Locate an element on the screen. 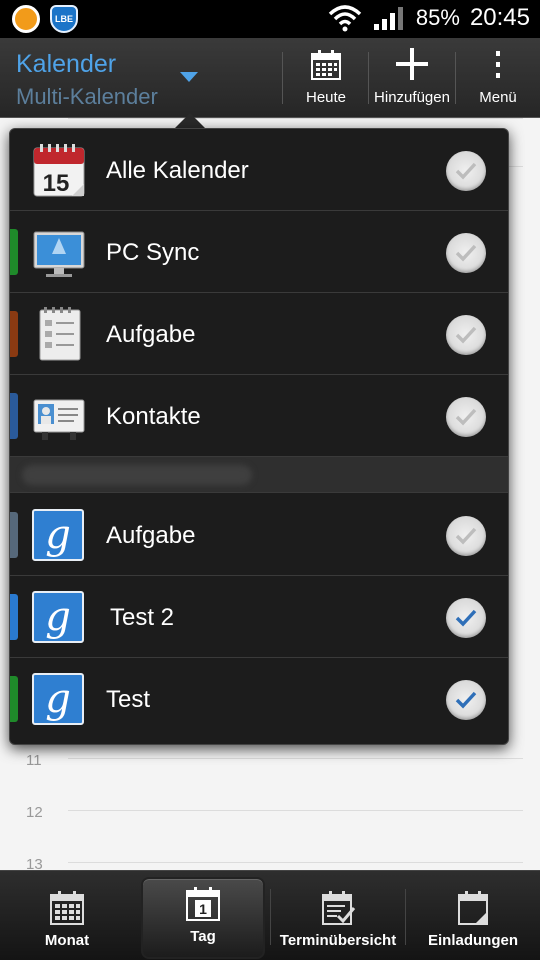 The width and height of the screenshot is (540, 960). calendar-item-label: Test 2 is located at coordinates (142, 617).